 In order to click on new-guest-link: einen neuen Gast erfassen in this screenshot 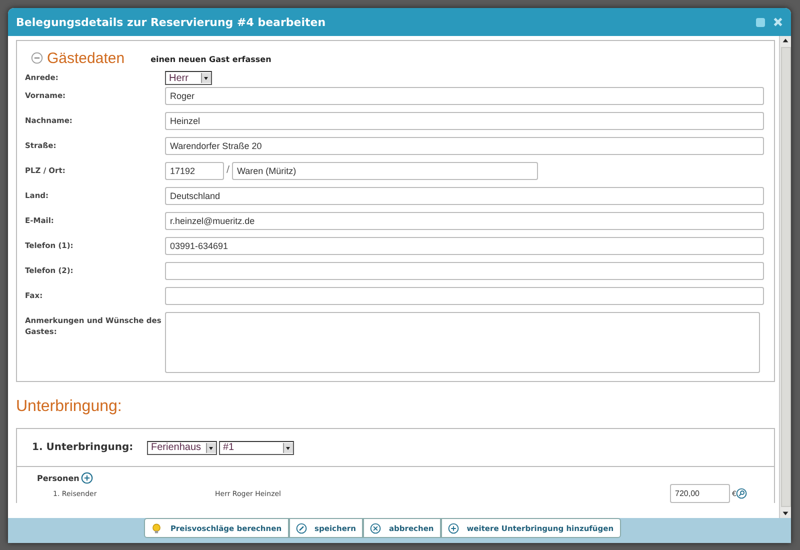, I will do `click(211, 59)`.